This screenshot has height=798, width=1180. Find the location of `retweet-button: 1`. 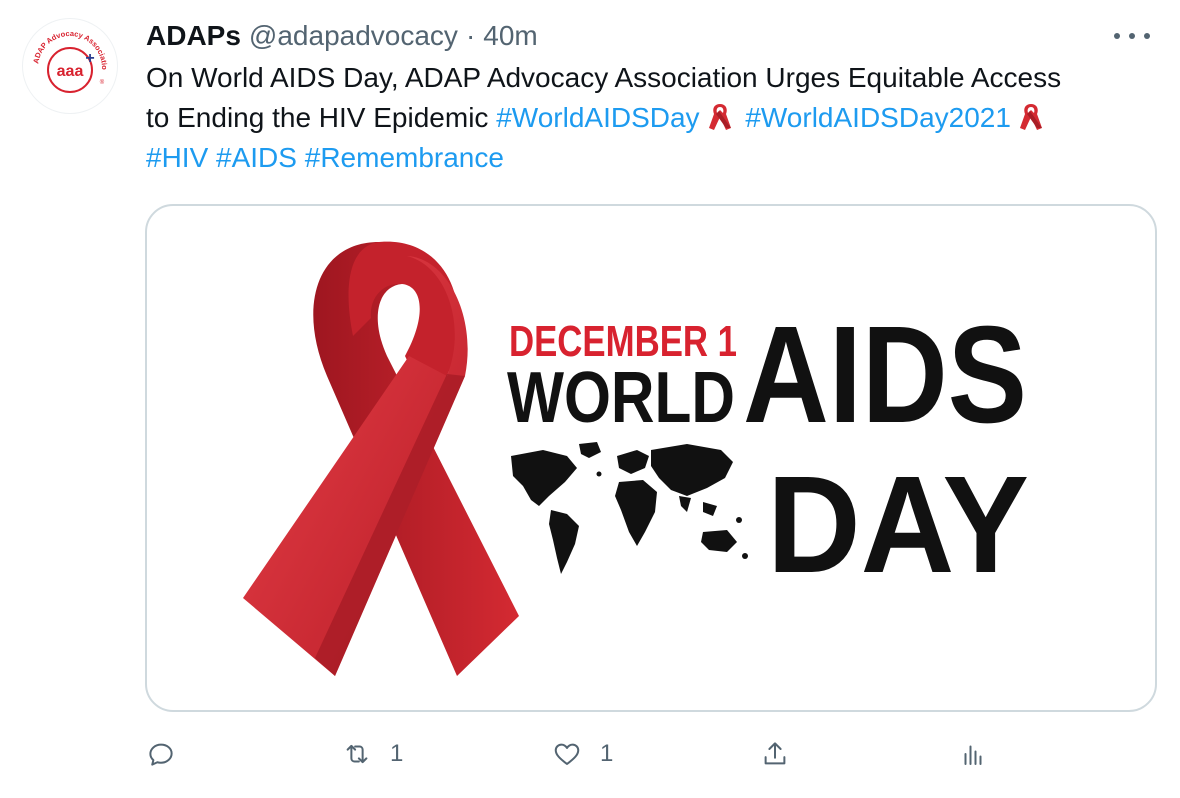

retweet-button: 1 is located at coordinates (372, 754).